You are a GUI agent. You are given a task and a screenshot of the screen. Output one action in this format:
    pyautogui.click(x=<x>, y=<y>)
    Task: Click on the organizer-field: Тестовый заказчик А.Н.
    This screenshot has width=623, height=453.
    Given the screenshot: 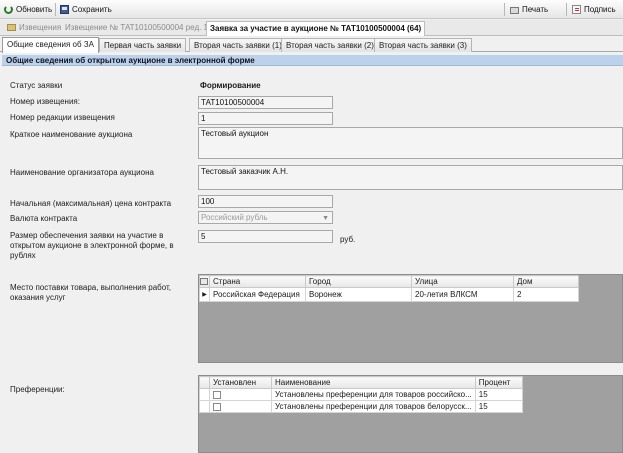 What is the action you would take?
    pyautogui.click(x=410, y=177)
    